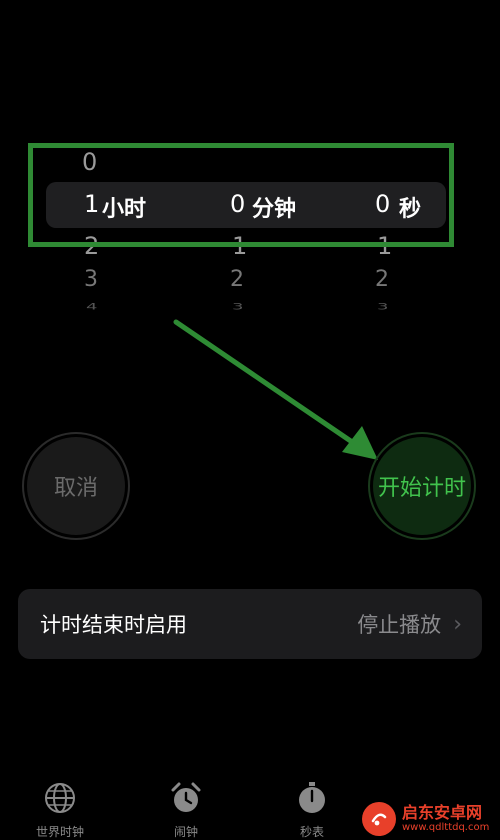 The width and height of the screenshot is (500, 840). What do you see at coordinates (60, 798) in the screenshot?
I see `globe-icon` at bounding box center [60, 798].